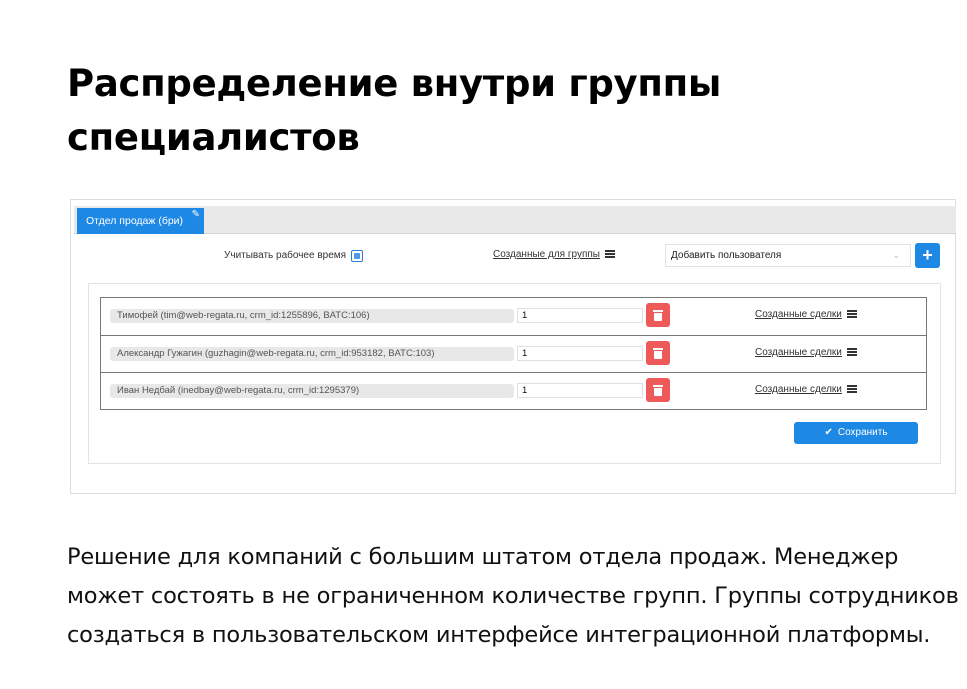 The height and width of the screenshot is (689, 967). What do you see at coordinates (135, 221) in the screenshot?
I see `tab-label: Отдел продаж (бри)` at bounding box center [135, 221].